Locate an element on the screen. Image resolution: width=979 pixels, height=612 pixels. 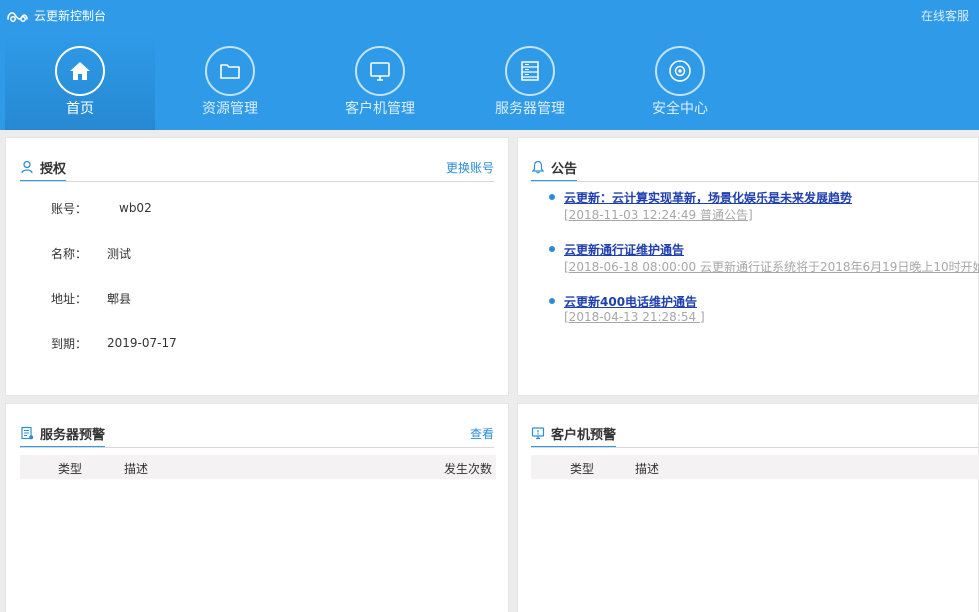
nav-home: 首页 is located at coordinates (80, 82).